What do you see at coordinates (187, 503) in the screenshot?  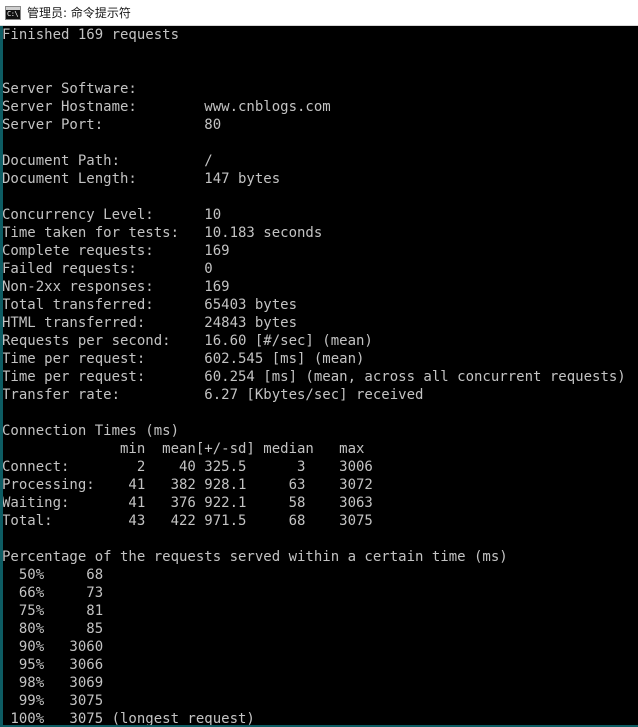 I see `console-line: Waiting: 41 376 922.1 58 3063` at bounding box center [187, 503].